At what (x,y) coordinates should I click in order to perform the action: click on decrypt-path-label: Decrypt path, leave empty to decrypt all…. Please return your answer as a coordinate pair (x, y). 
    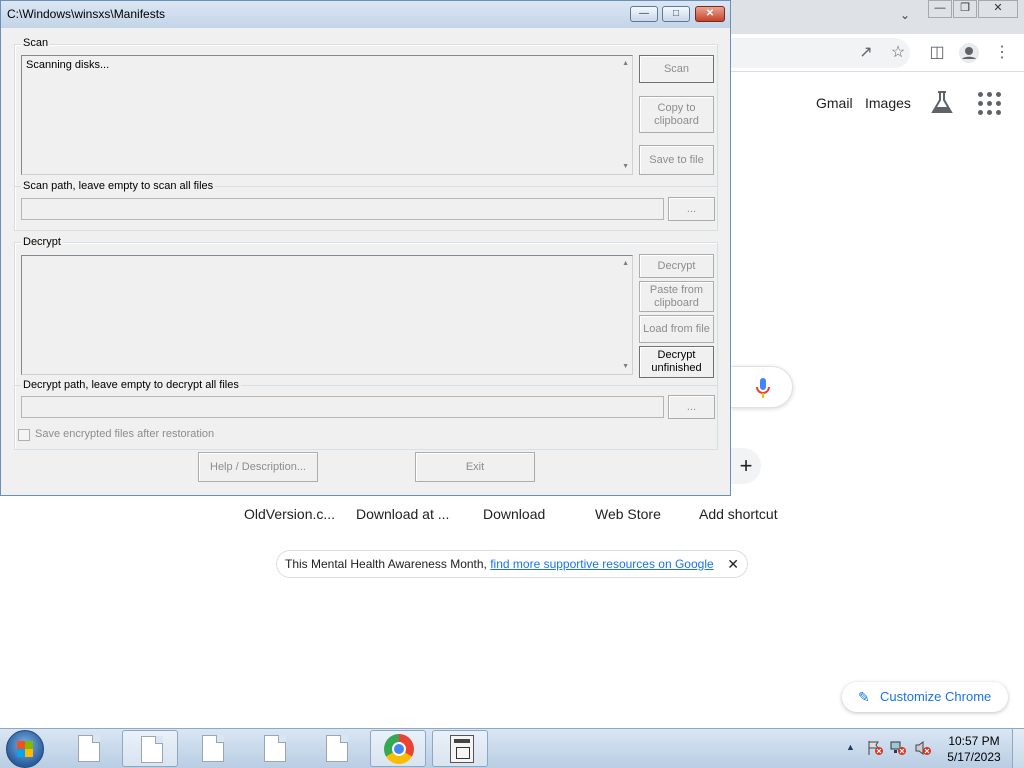
    Looking at the image, I should click on (131, 385).